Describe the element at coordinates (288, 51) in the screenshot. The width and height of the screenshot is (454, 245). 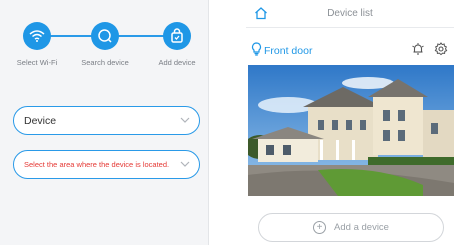
I see `device-name: Front door` at that location.